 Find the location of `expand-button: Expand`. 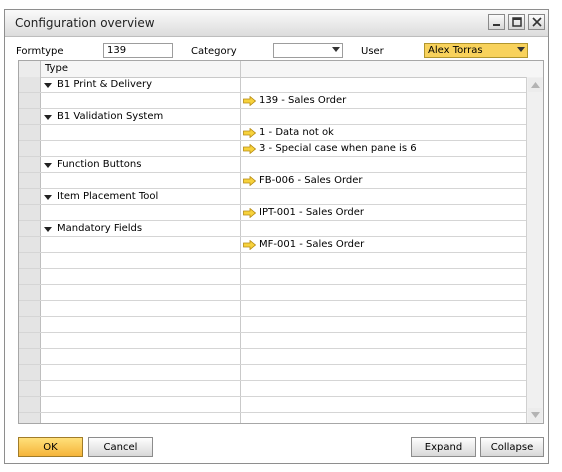

expand-button: Expand is located at coordinates (443, 447).